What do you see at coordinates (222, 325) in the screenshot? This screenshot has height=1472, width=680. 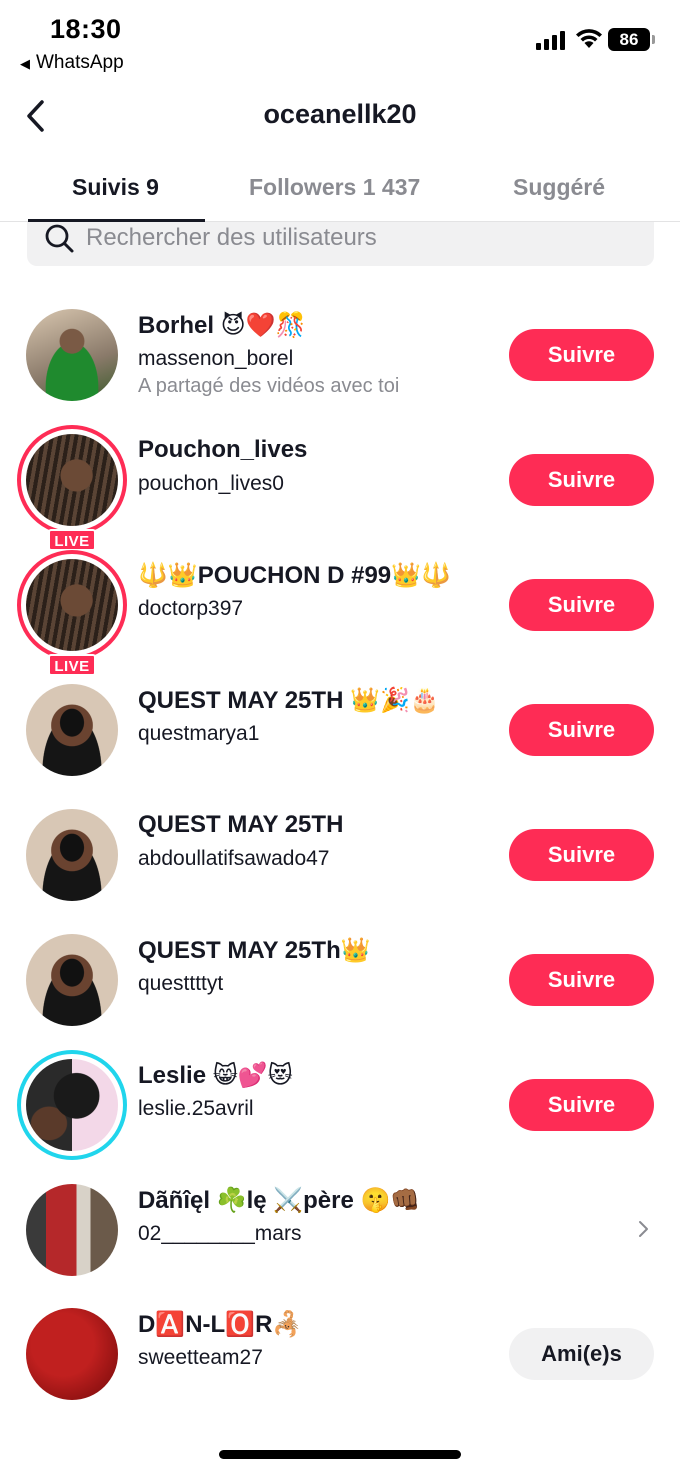 I see `display-name: Borhel 😈❤️🎊` at bounding box center [222, 325].